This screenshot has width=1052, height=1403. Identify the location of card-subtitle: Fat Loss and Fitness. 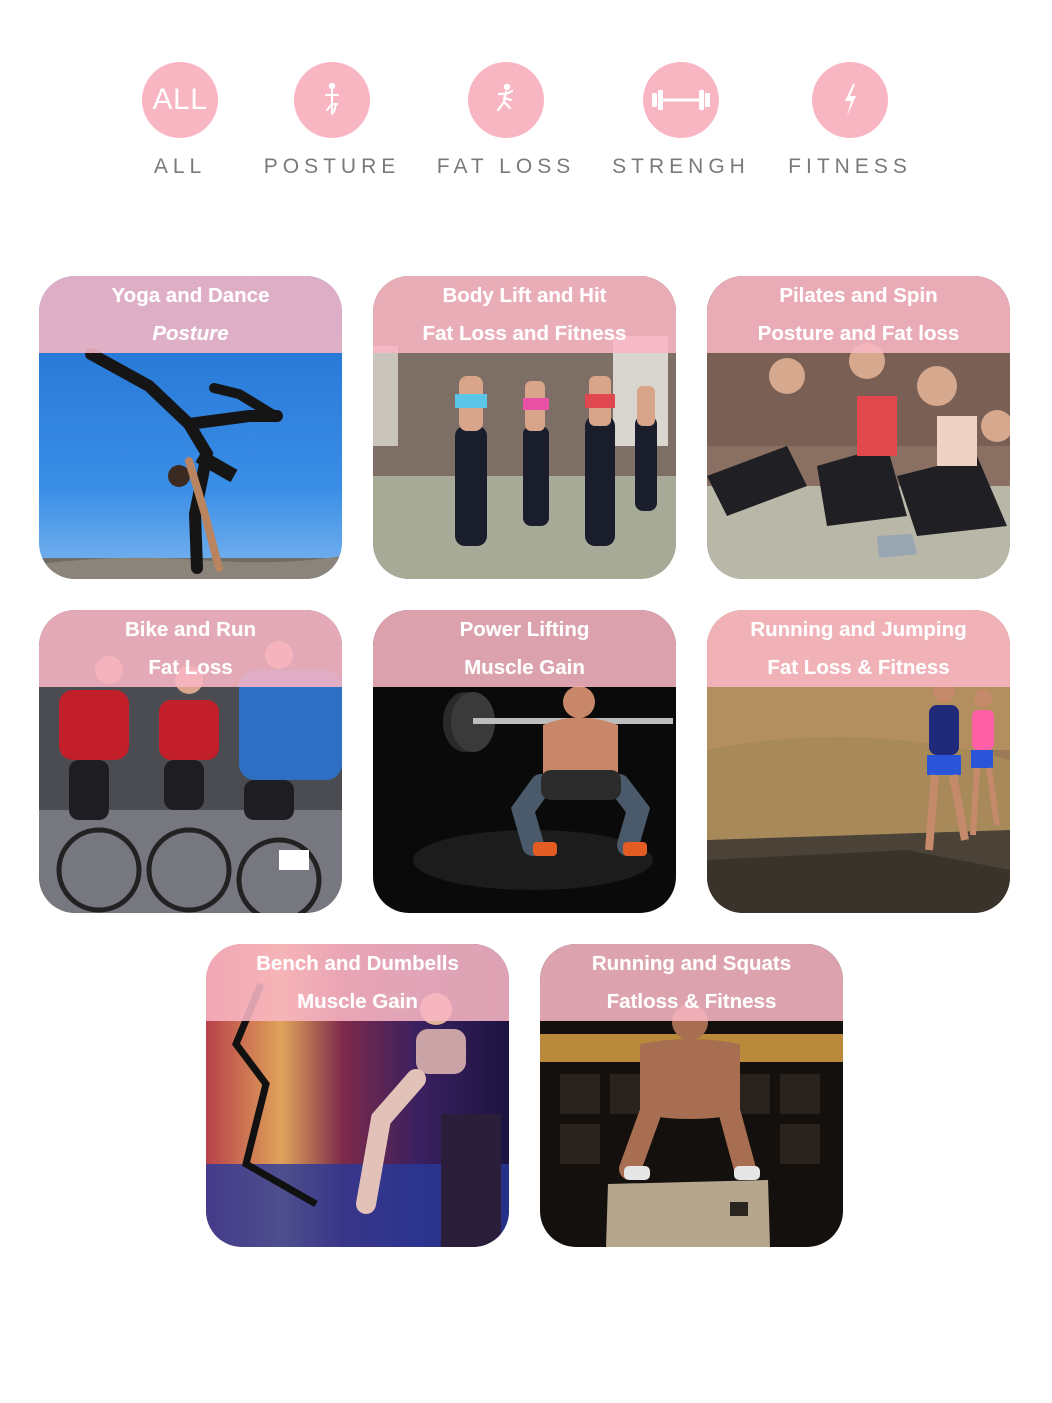
(524, 333).